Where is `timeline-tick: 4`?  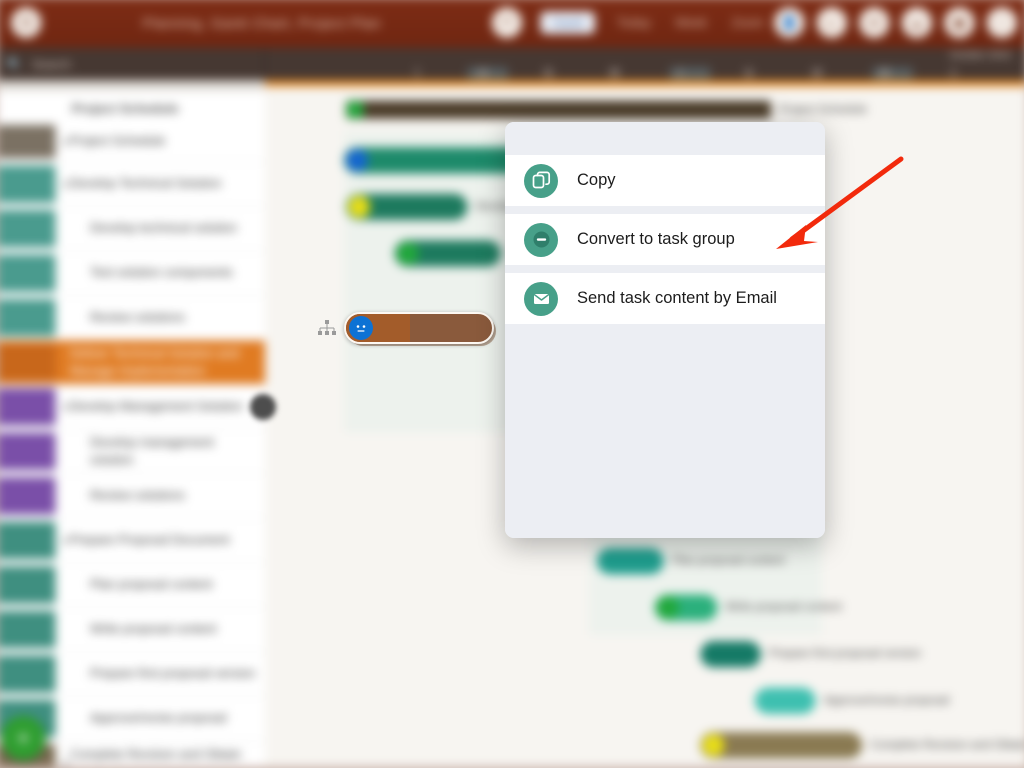 timeline-tick: 4 is located at coordinates (680, 74).